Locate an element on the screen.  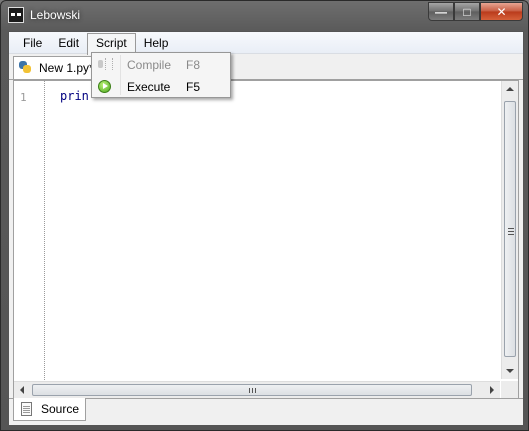
execute-shortcut: F5 is located at coordinates (193, 87).